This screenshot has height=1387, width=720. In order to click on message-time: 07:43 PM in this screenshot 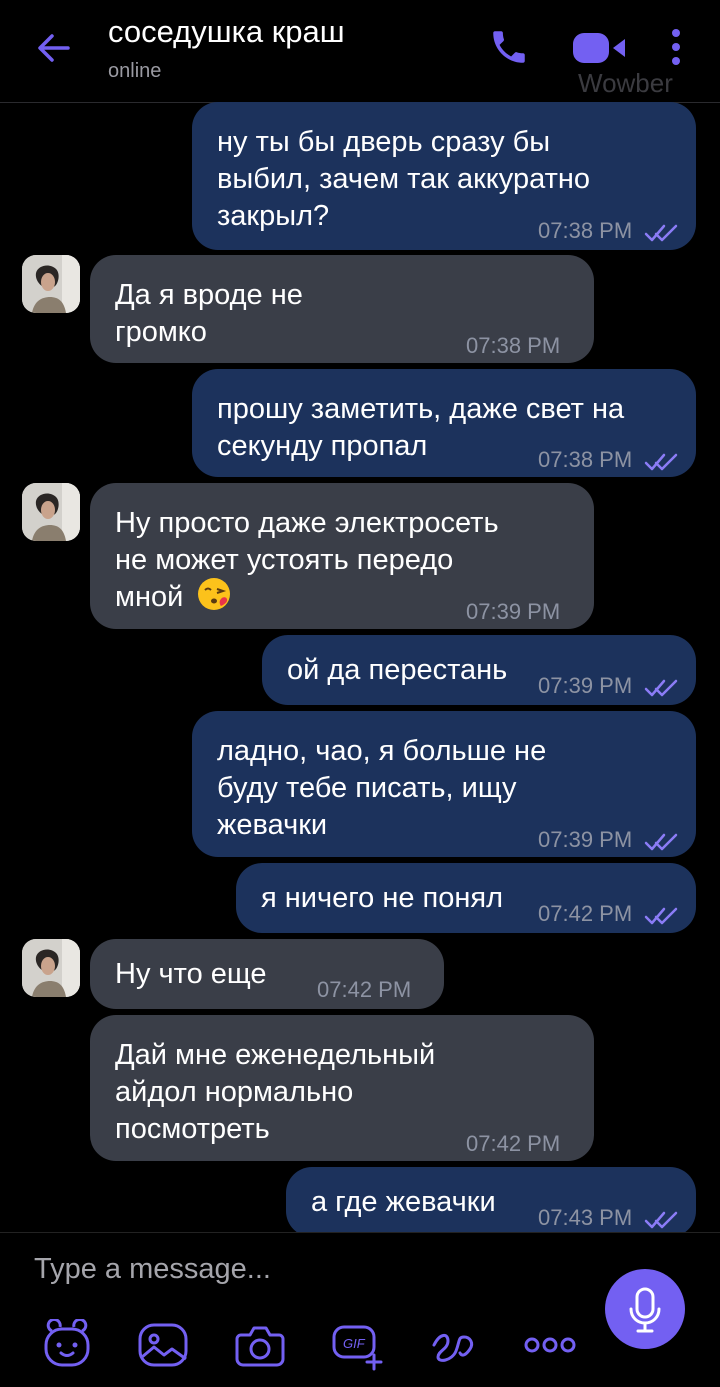, I will do `click(585, 1217)`.